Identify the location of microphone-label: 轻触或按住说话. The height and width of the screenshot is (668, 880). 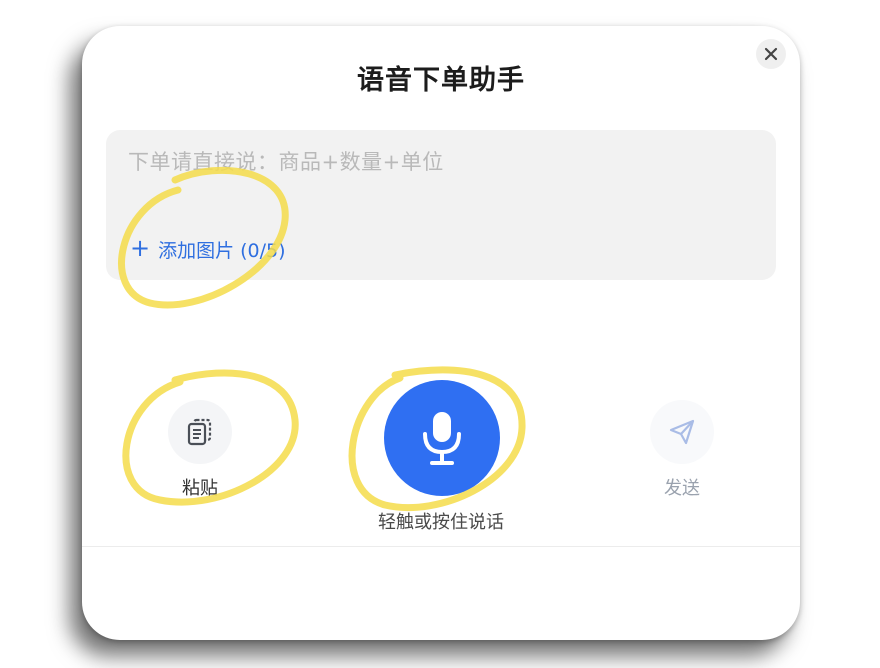
(441, 522).